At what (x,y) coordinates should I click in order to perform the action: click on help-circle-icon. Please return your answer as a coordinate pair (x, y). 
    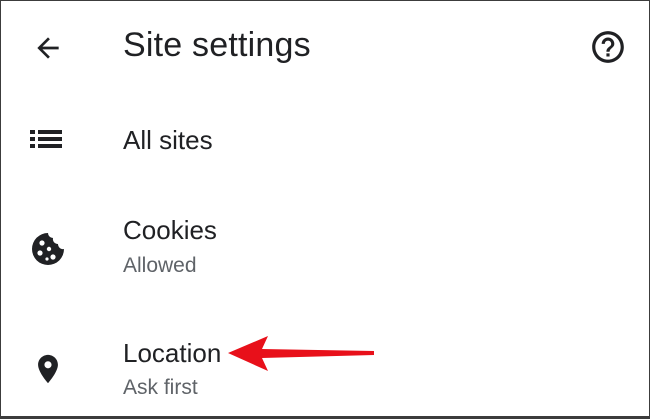
    Looking at the image, I should click on (608, 47).